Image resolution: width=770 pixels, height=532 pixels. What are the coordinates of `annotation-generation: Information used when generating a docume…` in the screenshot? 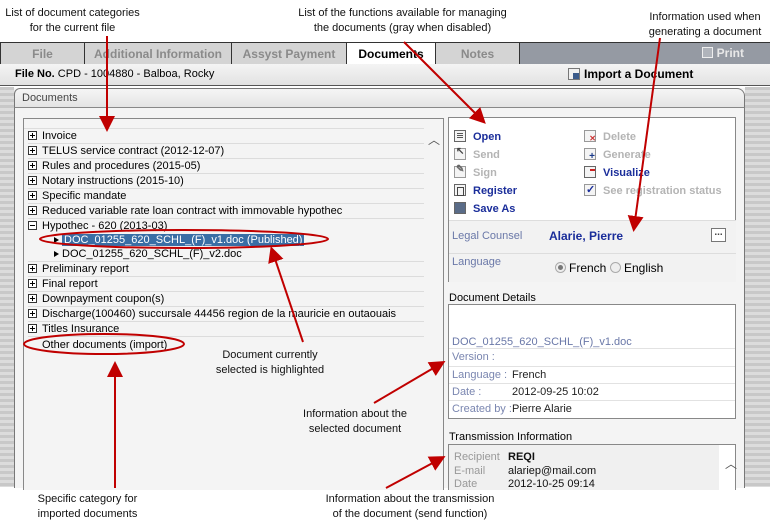 It's located at (705, 24).